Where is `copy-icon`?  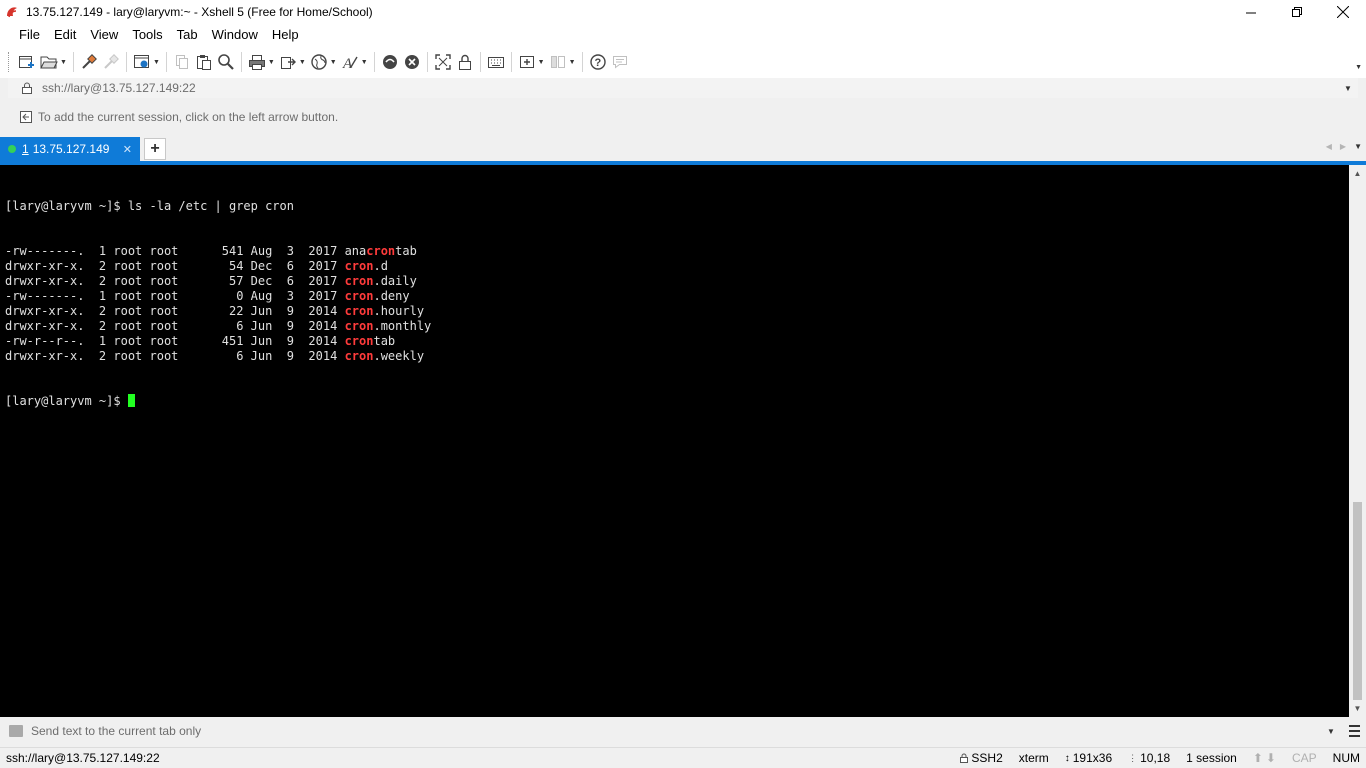
copy-icon is located at coordinates (182, 62).